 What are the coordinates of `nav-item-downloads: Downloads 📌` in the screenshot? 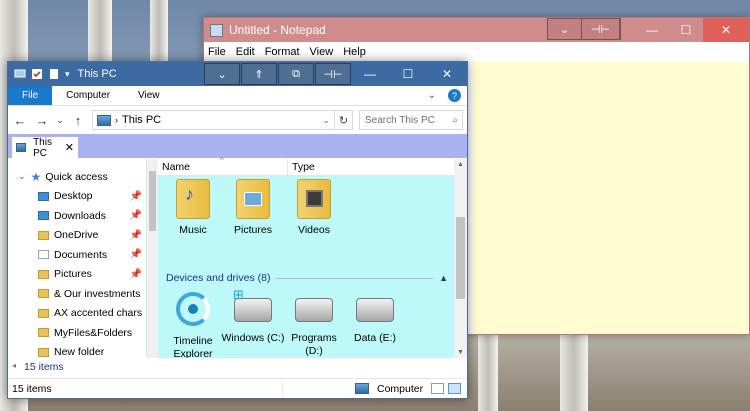 It's located at (77, 216).